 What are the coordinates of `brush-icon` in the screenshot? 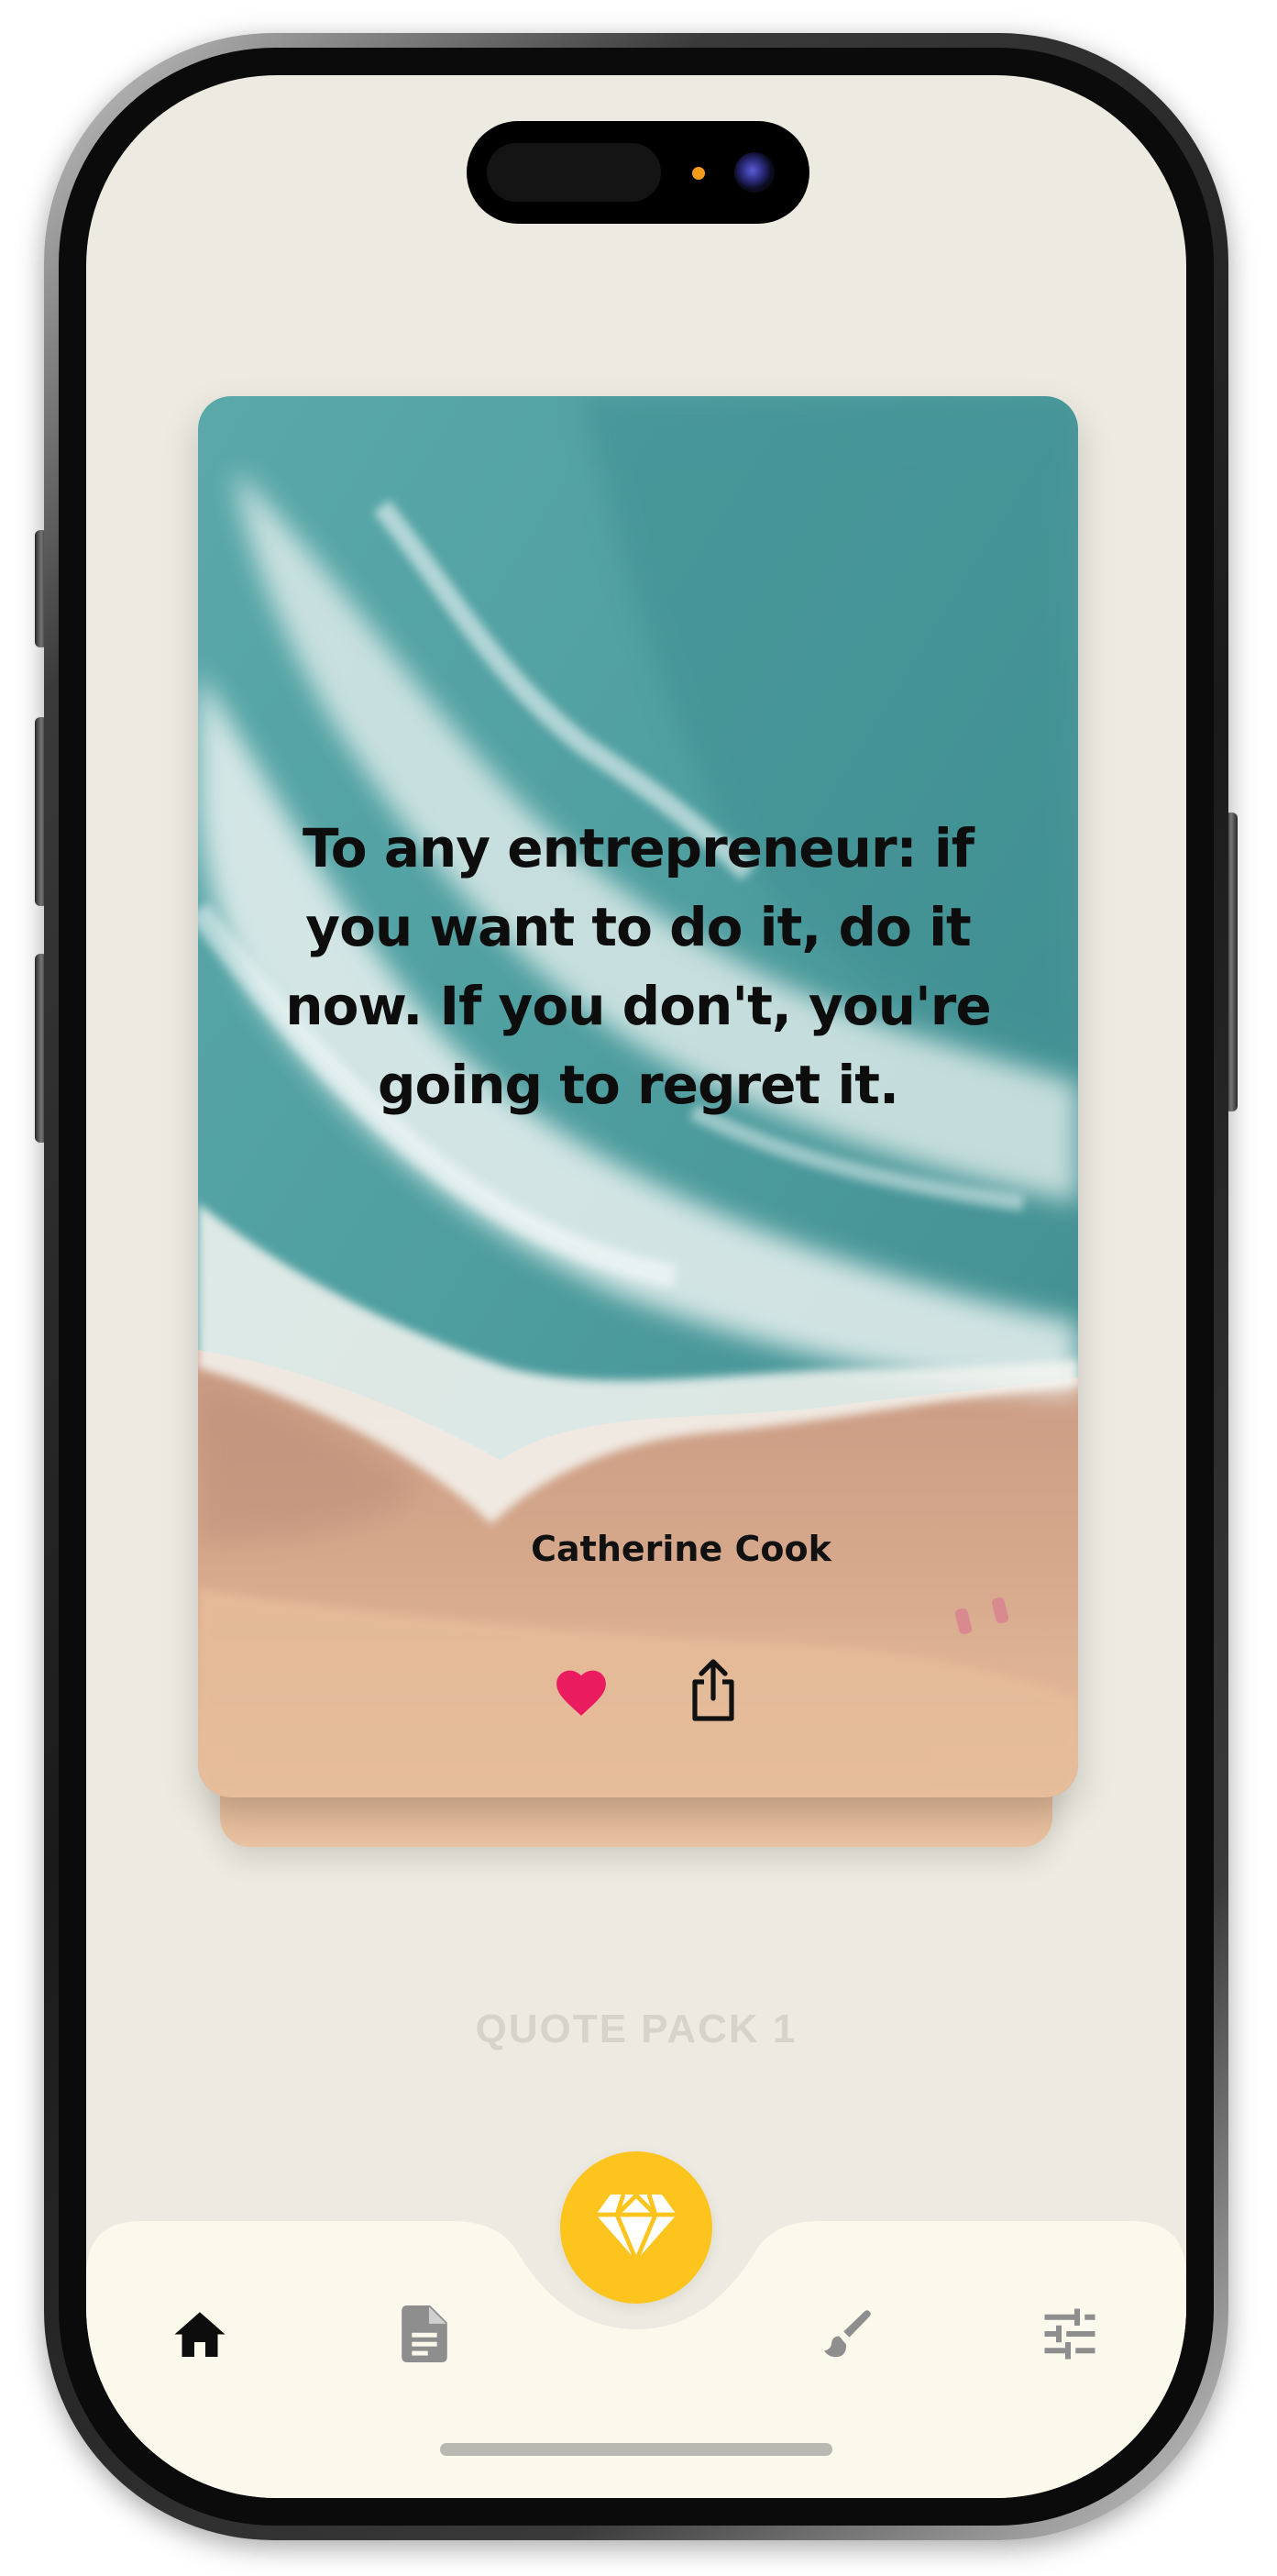 It's located at (847, 2334).